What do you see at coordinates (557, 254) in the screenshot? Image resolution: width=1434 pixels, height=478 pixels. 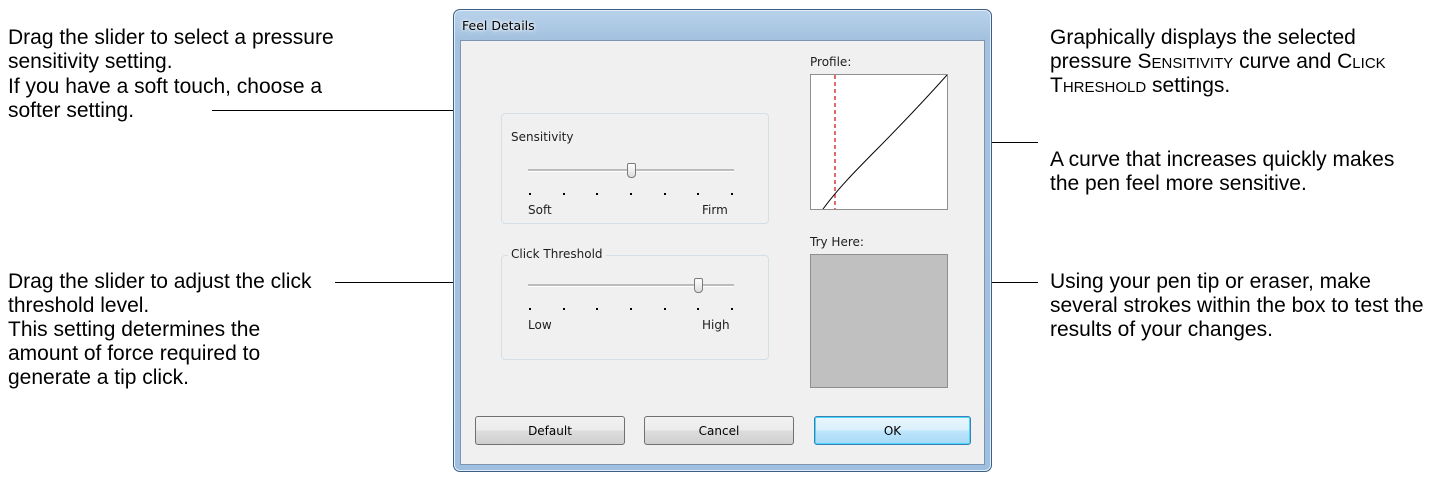 I see `click-threshold-group-label: Click Threshold` at bounding box center [557, 254].